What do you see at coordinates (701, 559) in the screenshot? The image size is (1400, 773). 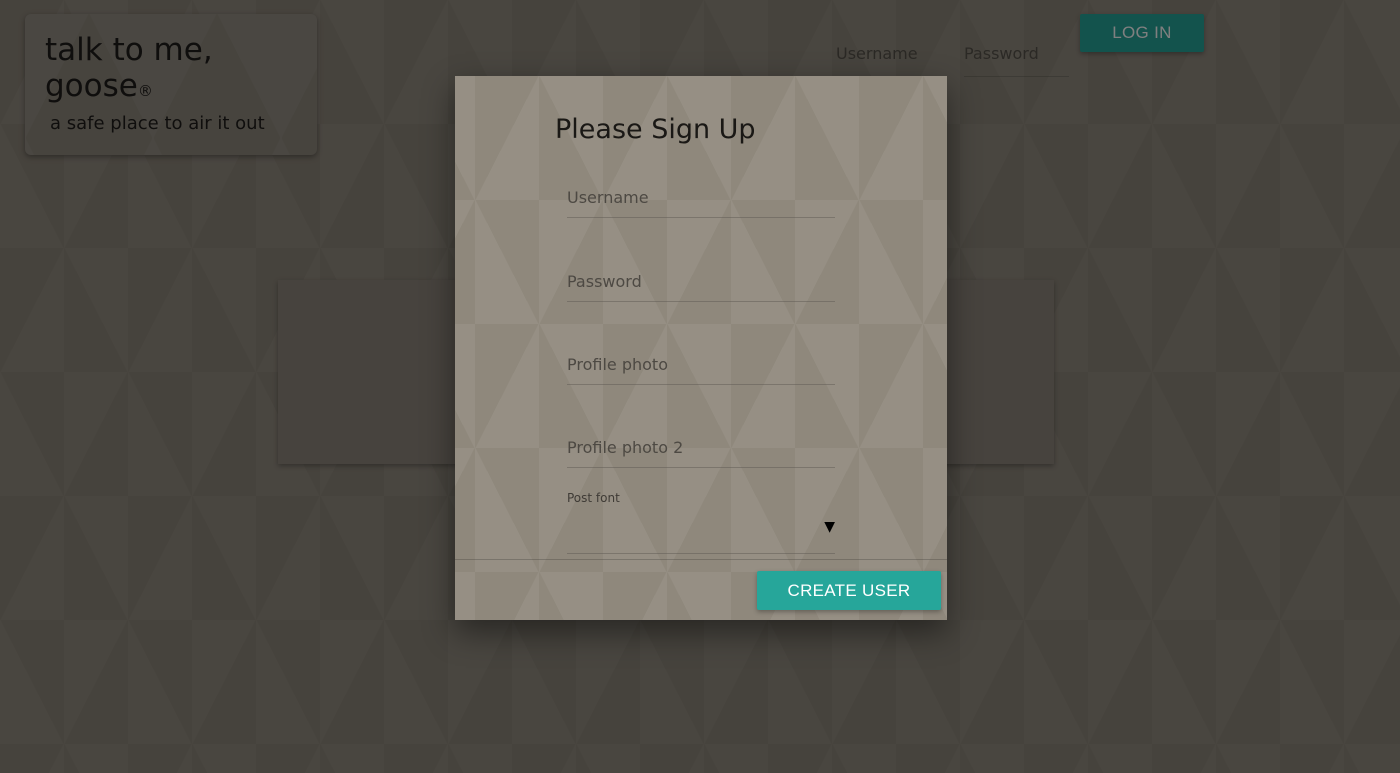 I see `modal-footer-divider` at bounding box center [701, 559].